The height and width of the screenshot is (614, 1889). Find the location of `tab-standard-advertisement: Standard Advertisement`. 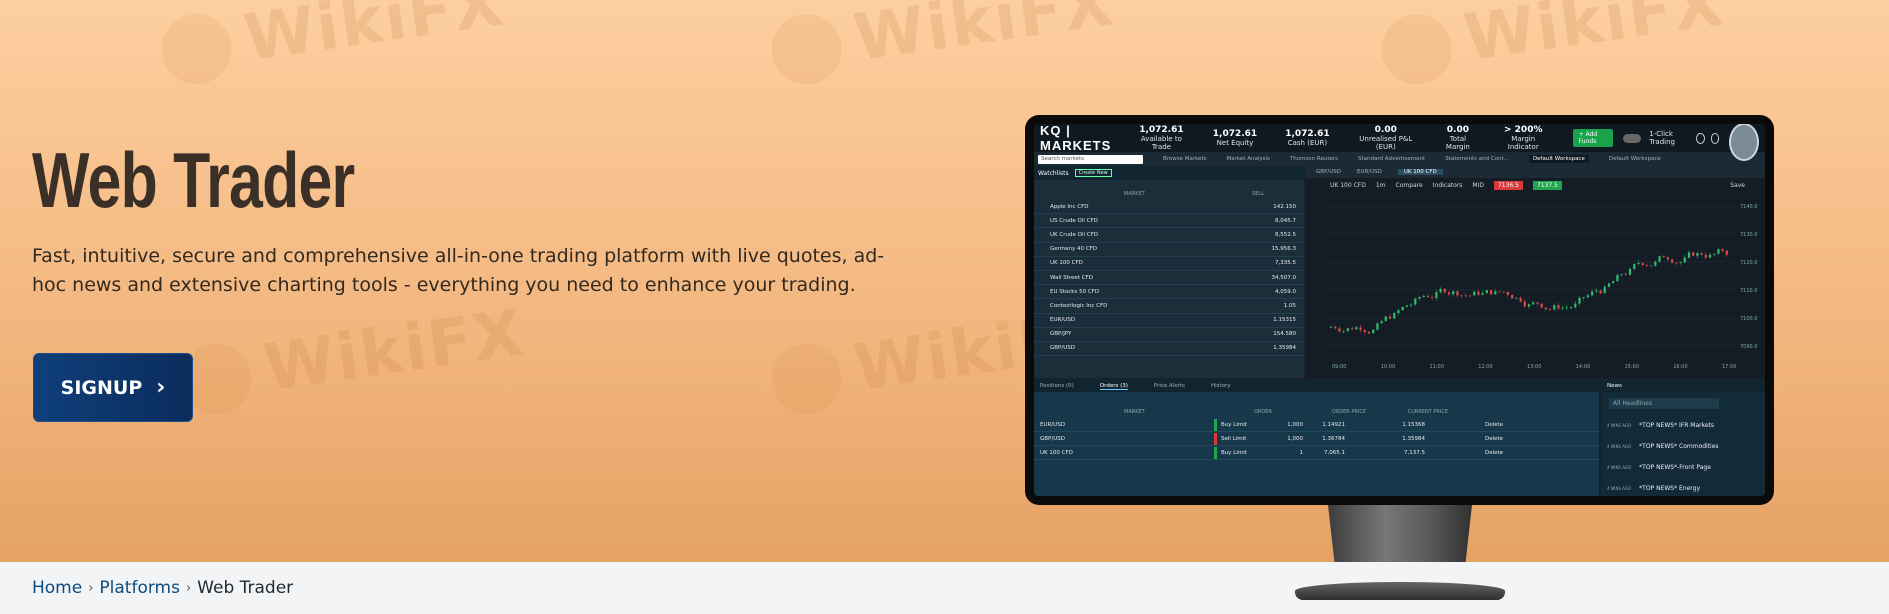

tab-standard-advertisement: Standard Advertisement is located at coordinates (1391, 159).